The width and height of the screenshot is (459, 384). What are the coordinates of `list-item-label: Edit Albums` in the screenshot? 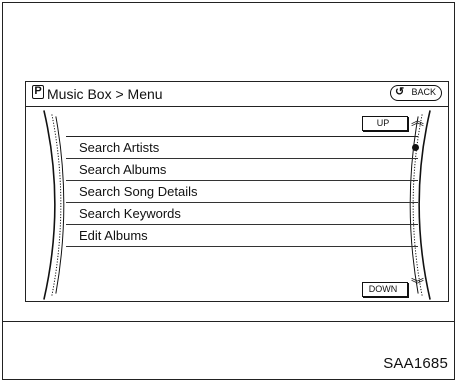 It's located at (113, 235).